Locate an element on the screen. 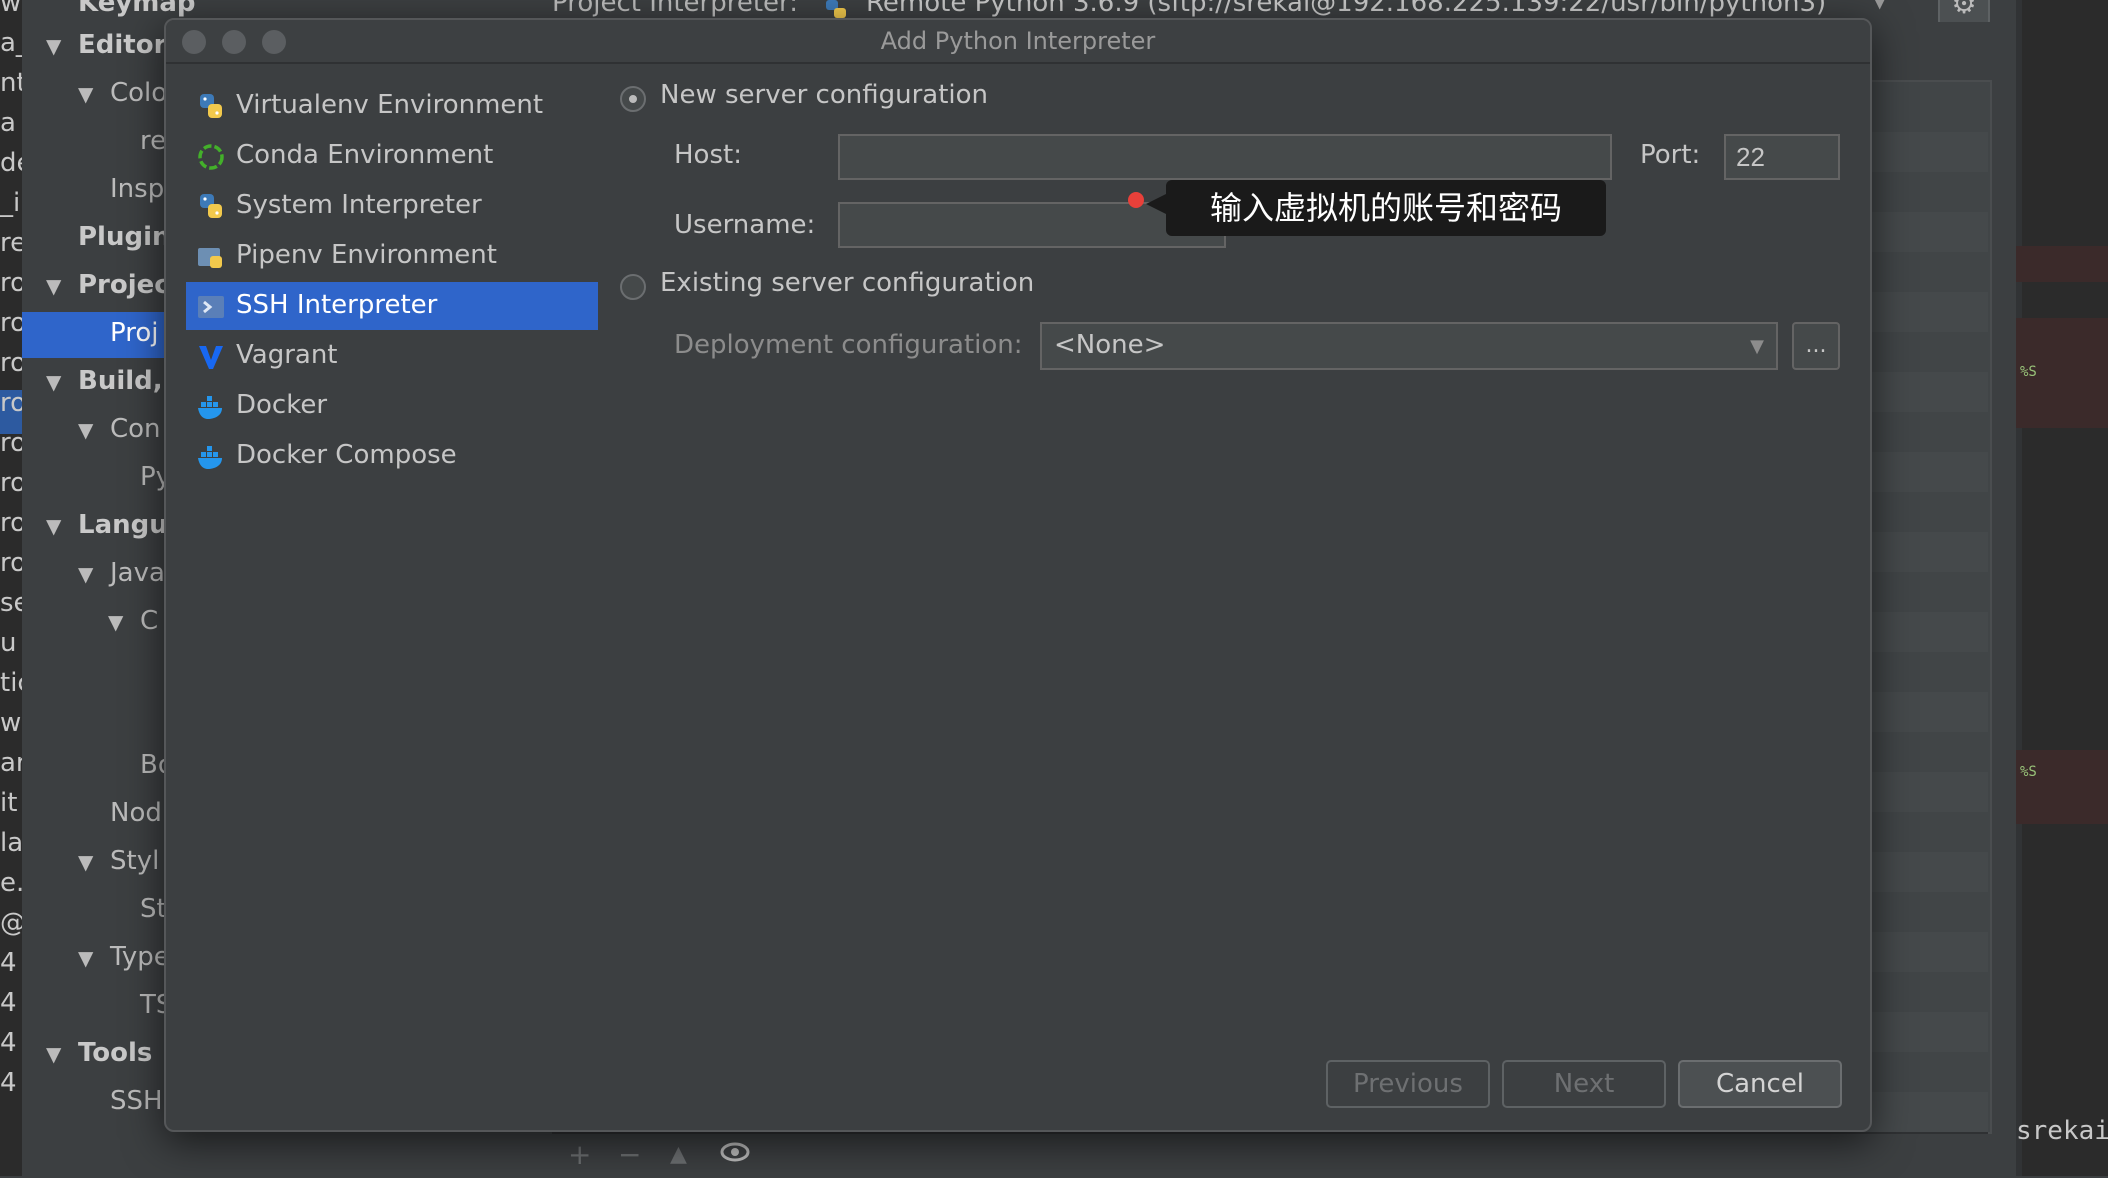 Image resolution: width=2108 pixels, height=1178 pixels. conda-icon is located at coordinates (211, 157).